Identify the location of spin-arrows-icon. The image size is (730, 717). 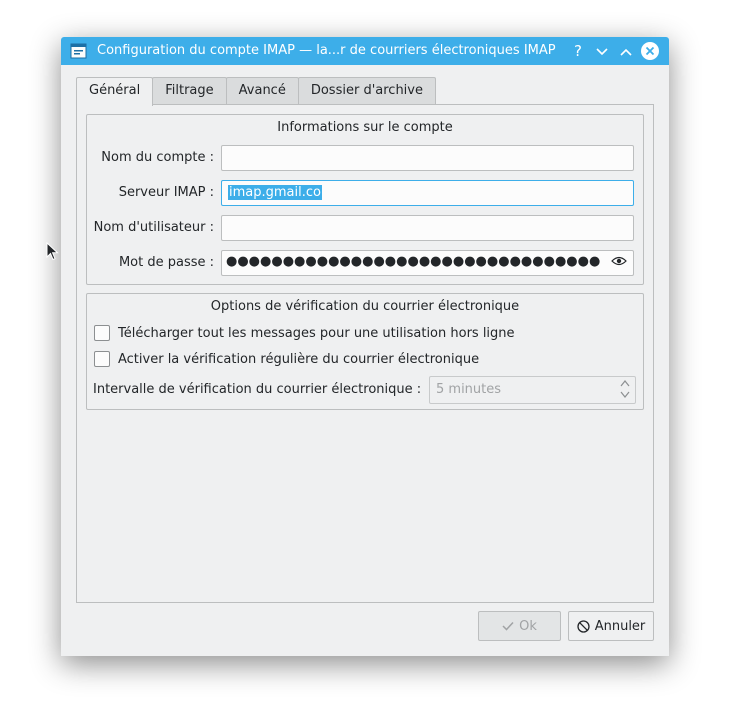
(625, 390).